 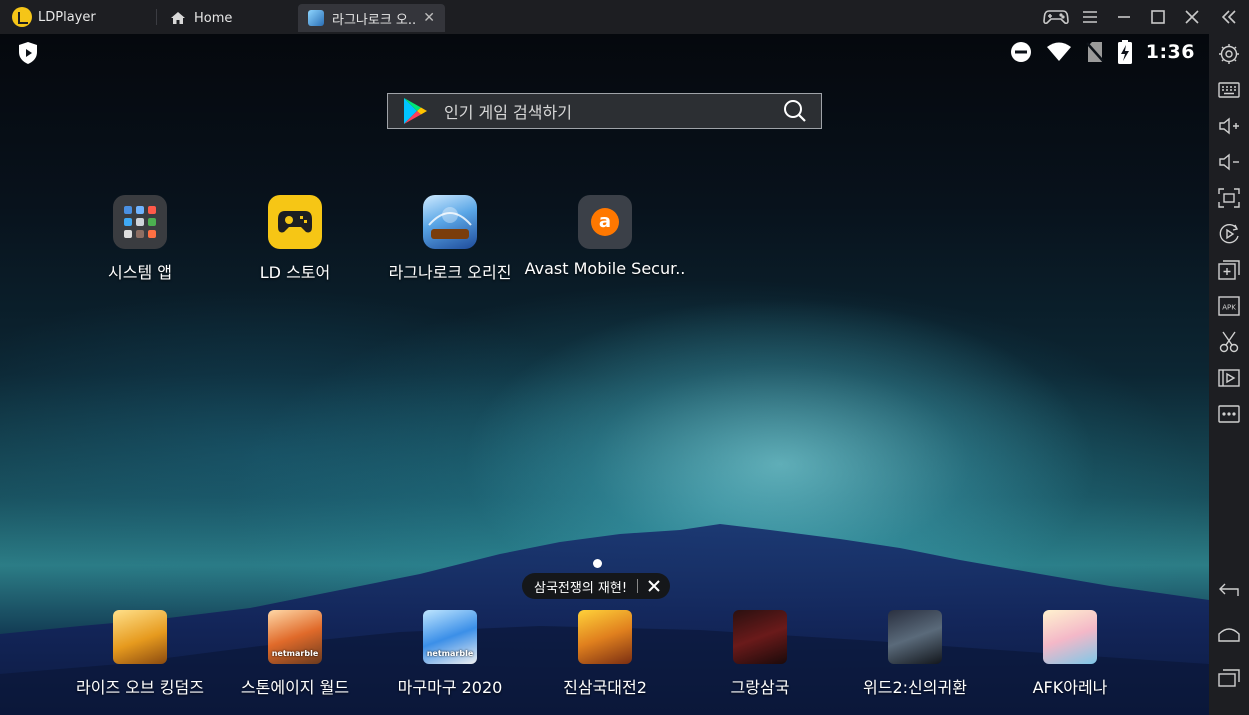 I want to click on android-home-button, so click(x=1229, y=634).